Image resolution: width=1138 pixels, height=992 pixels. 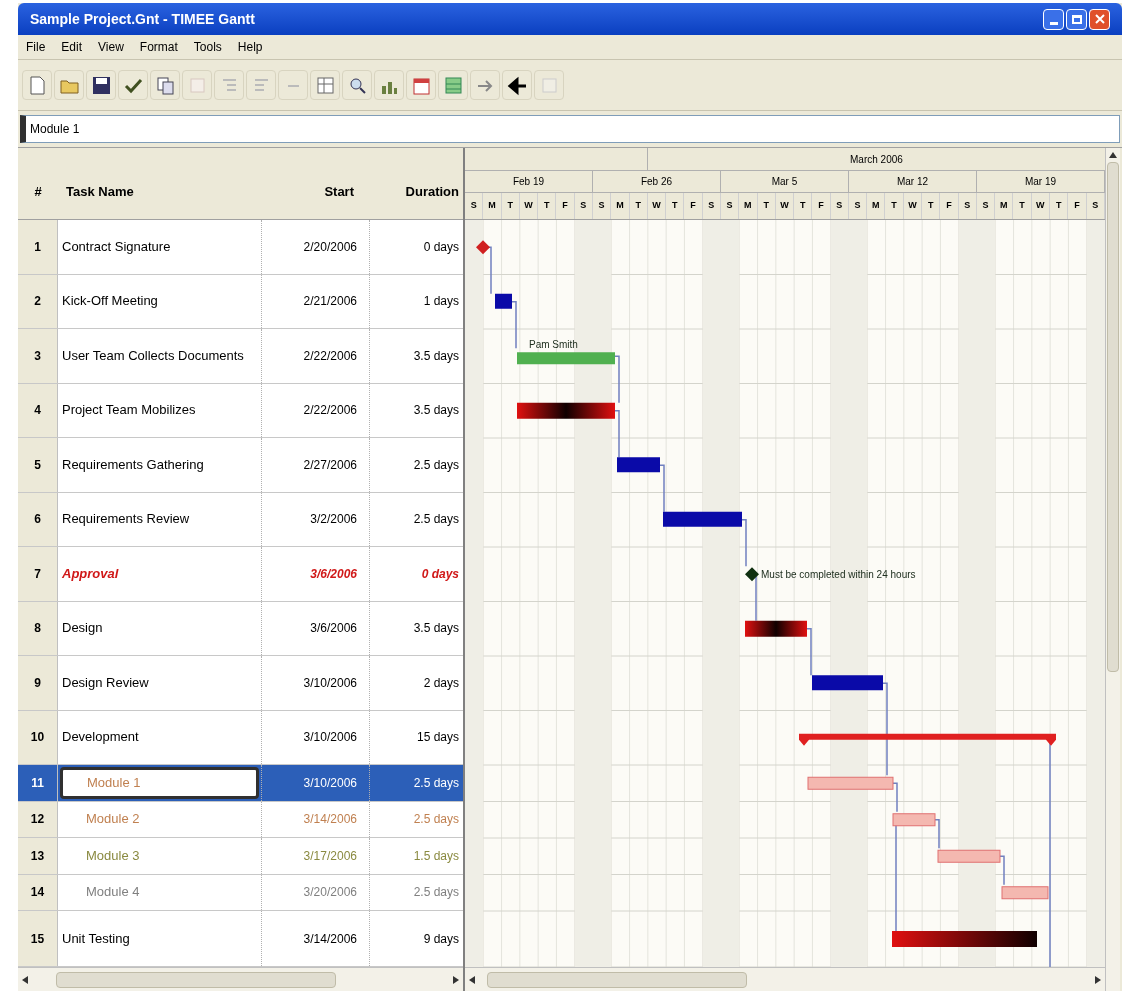 I want to click on vertical-scrollbar, so click(x=1112, y=569).